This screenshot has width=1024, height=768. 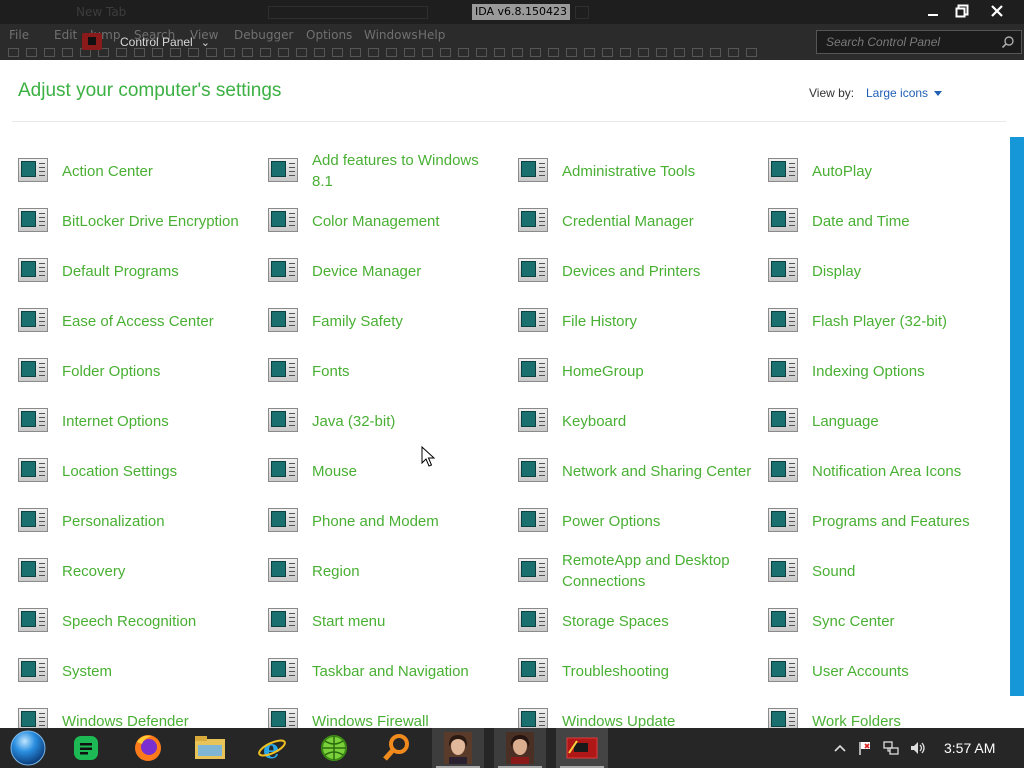 What do you see at coordinates (31, 35) in the screenshot?
I see `menu-file: File` at bounding box center [31, 35].